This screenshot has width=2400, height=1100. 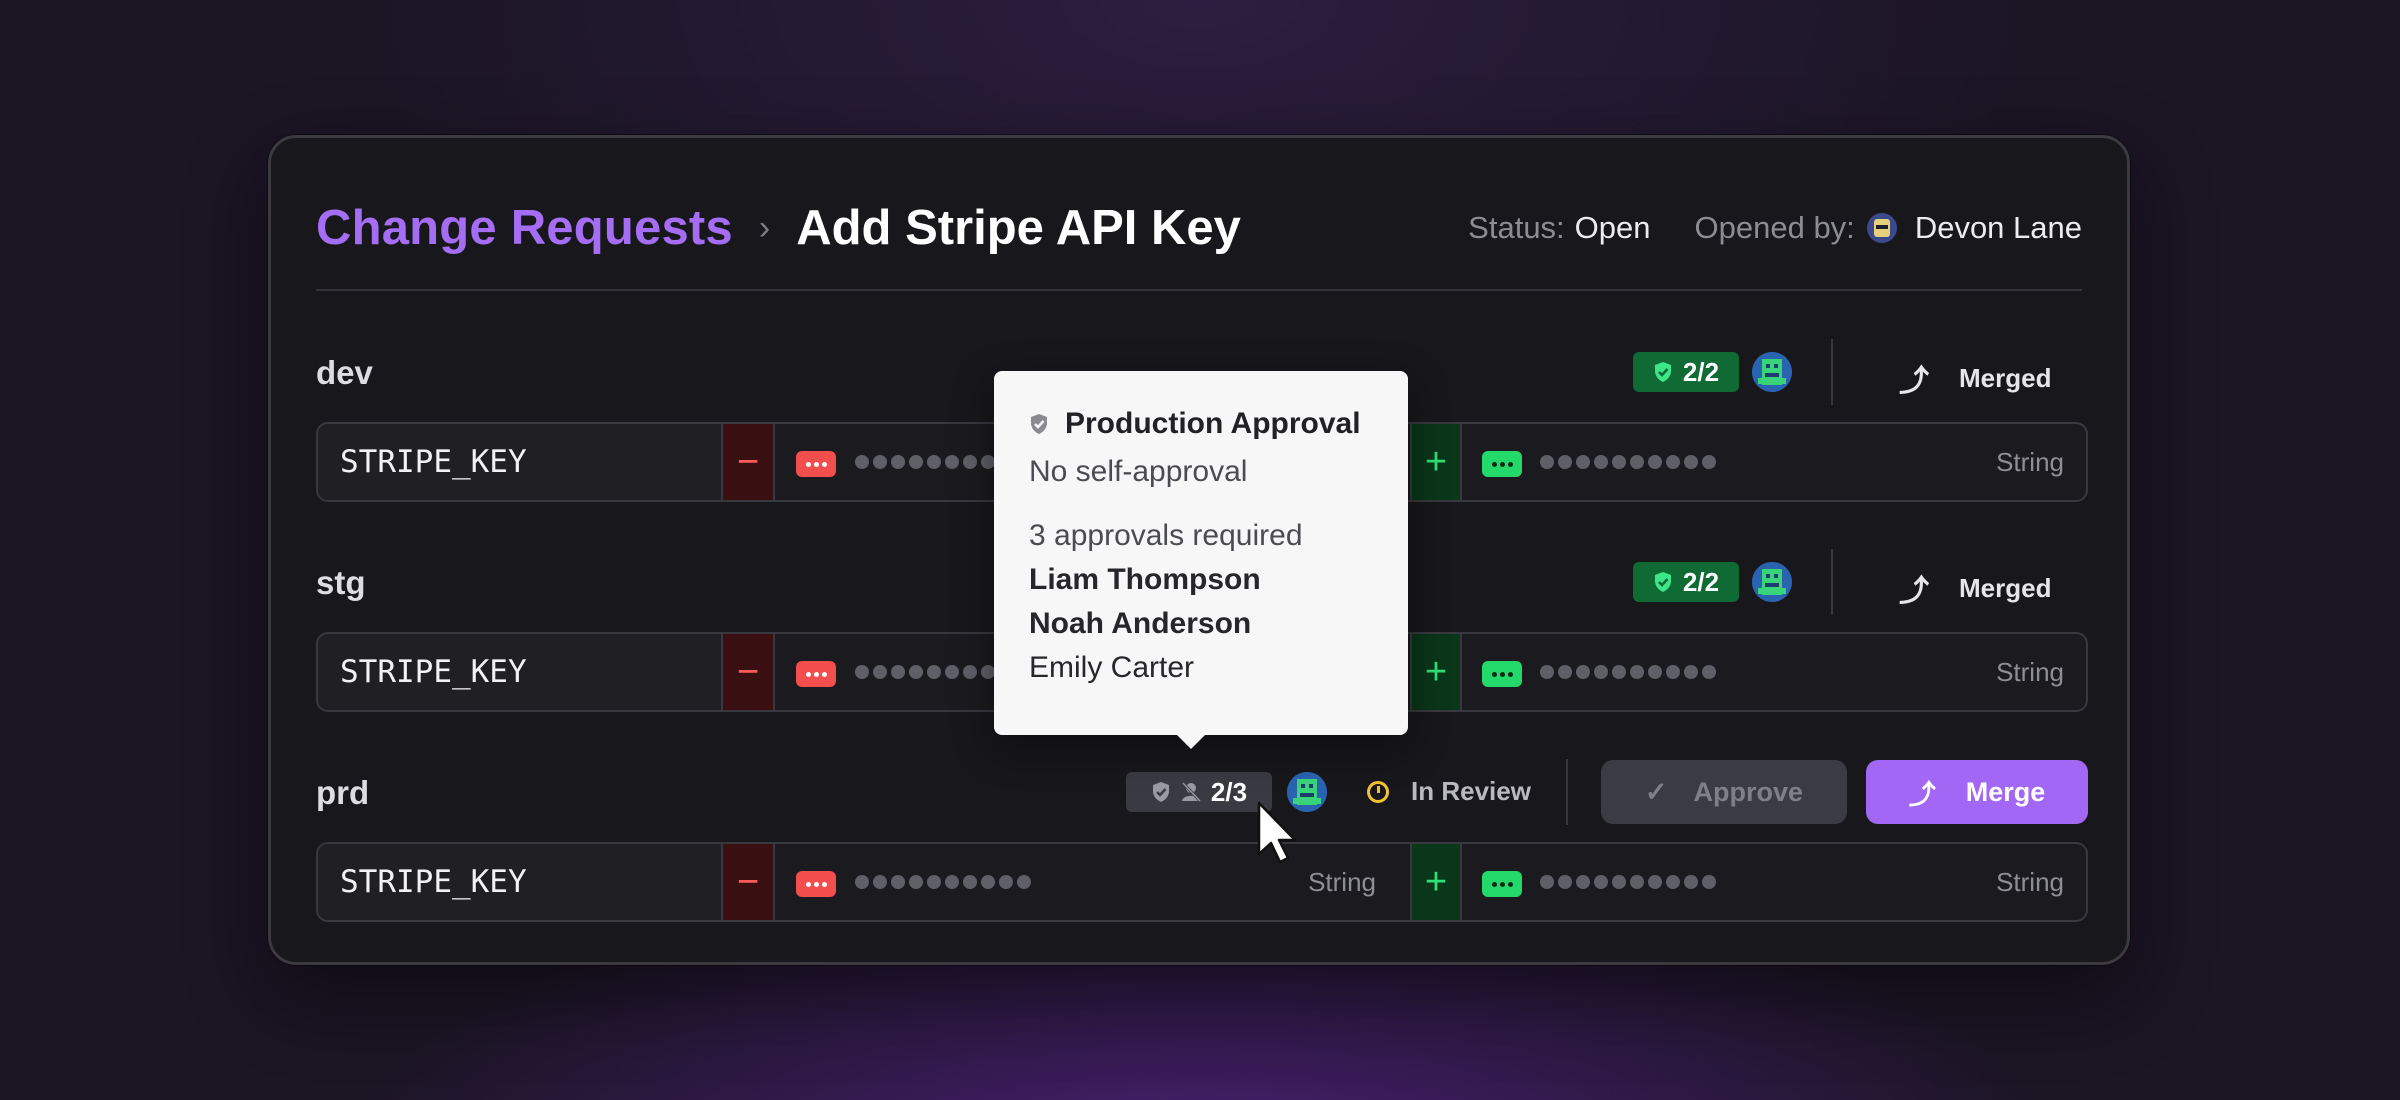 I want to click on old-value-type: String, so click(x=1342, y=881).